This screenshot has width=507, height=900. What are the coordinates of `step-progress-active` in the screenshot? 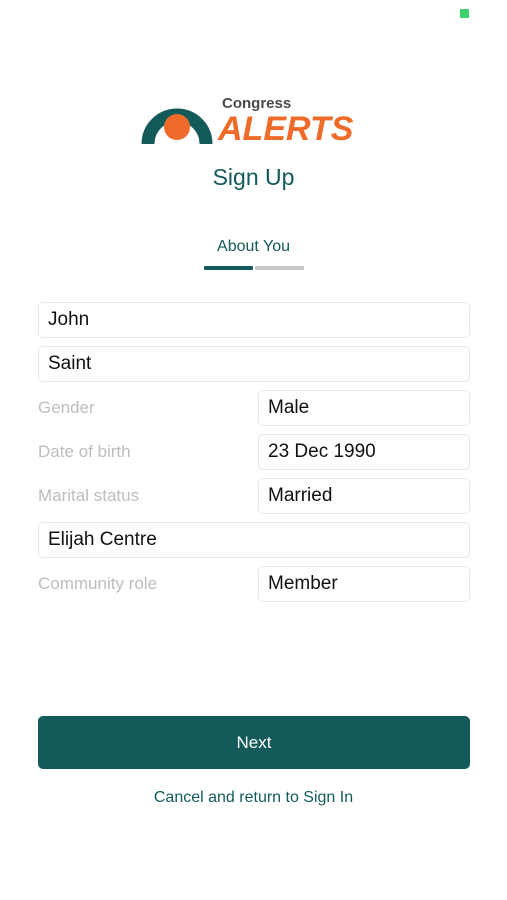 It's located at (228, 268).